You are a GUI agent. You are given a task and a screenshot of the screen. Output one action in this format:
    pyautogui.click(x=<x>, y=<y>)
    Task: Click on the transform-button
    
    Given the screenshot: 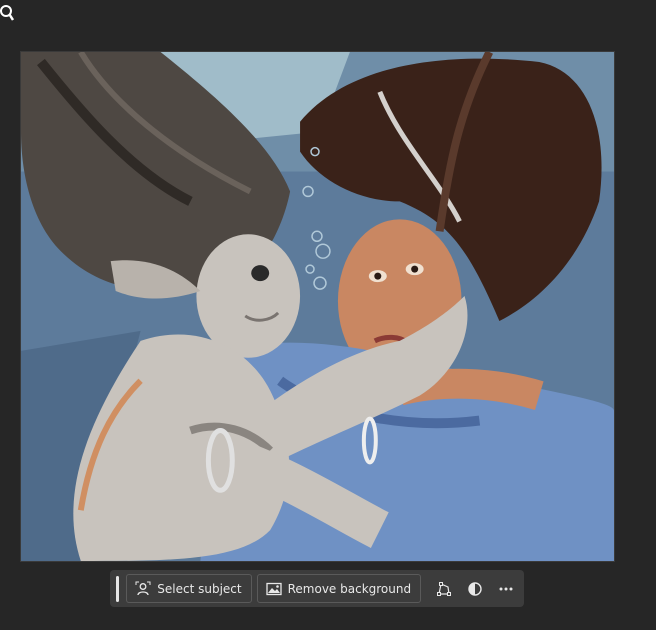 What is the action you would take?
    pyautogui.click(x=444, y=588)
    